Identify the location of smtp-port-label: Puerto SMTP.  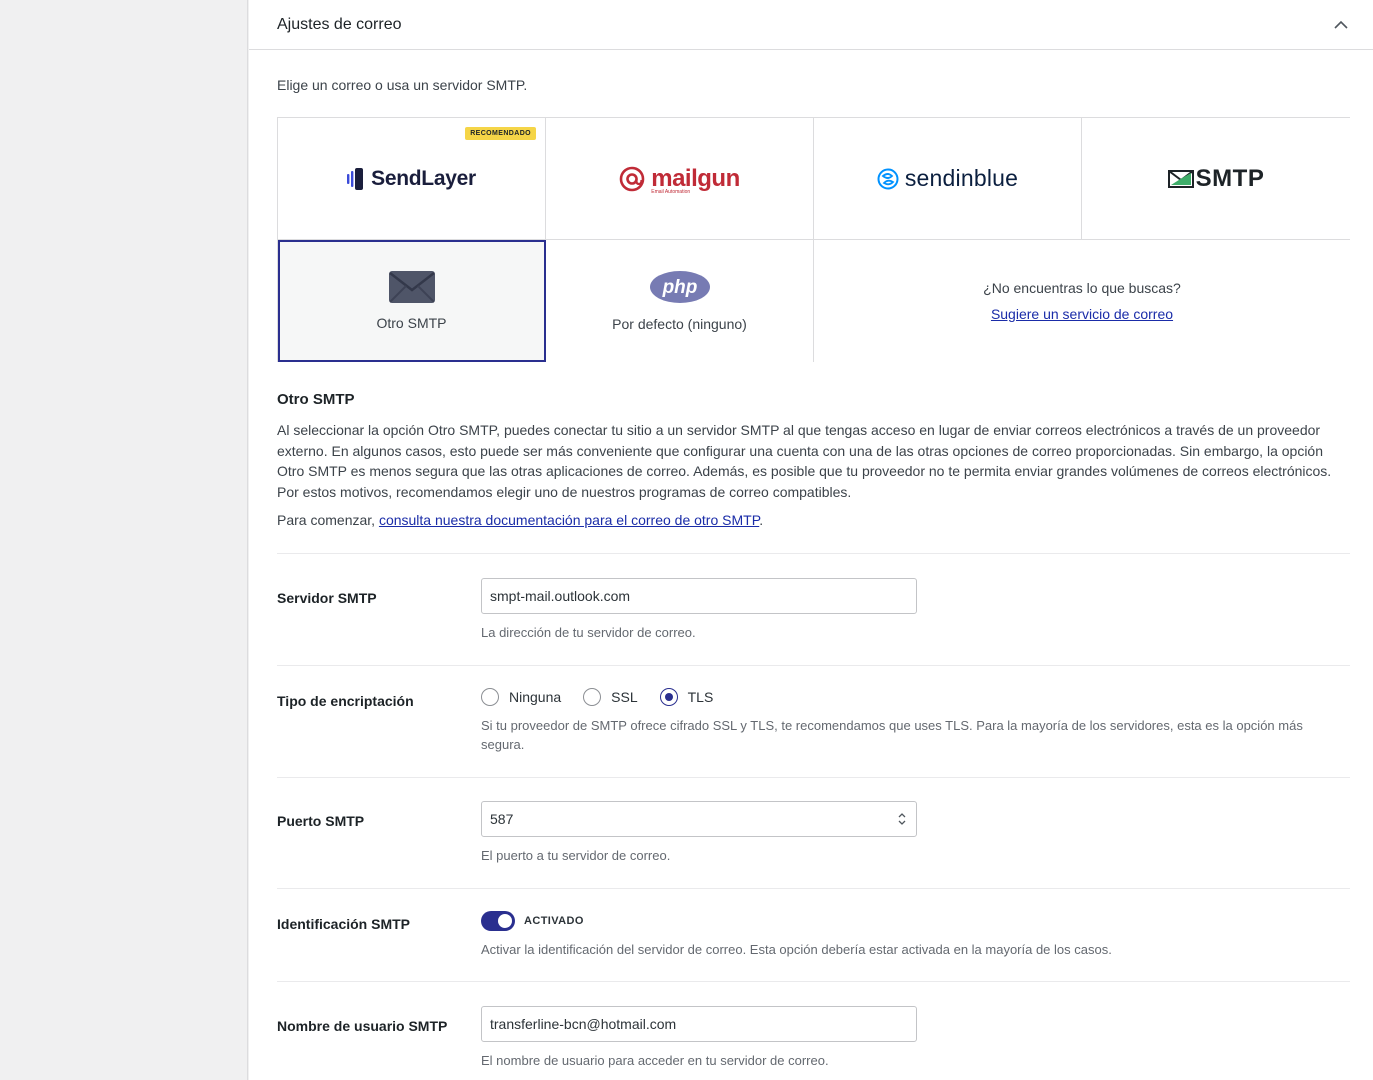
(321, 821).